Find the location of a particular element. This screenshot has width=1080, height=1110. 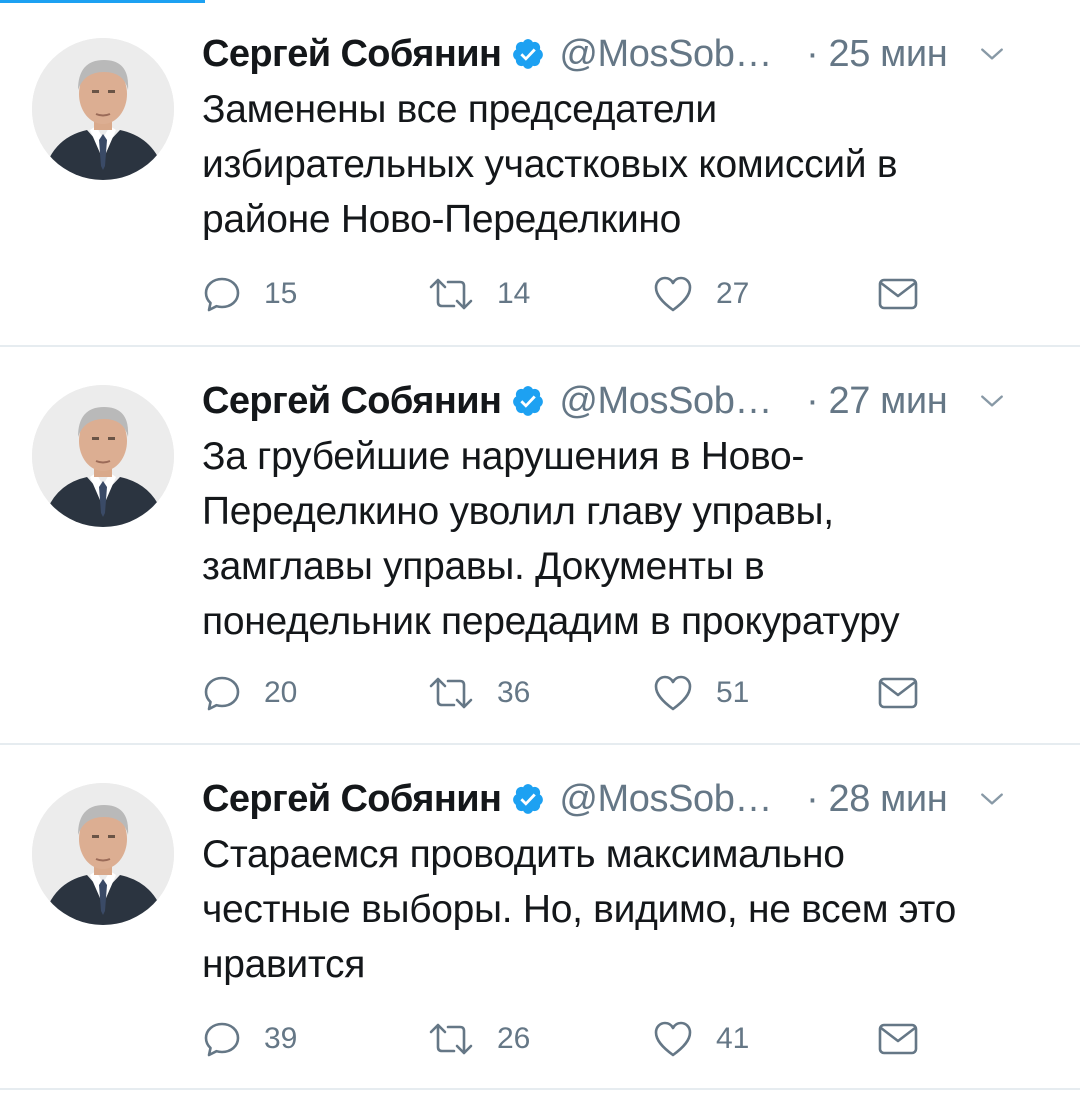

tweet-actions: 20 36 51 is located at coordinates (569, 693).